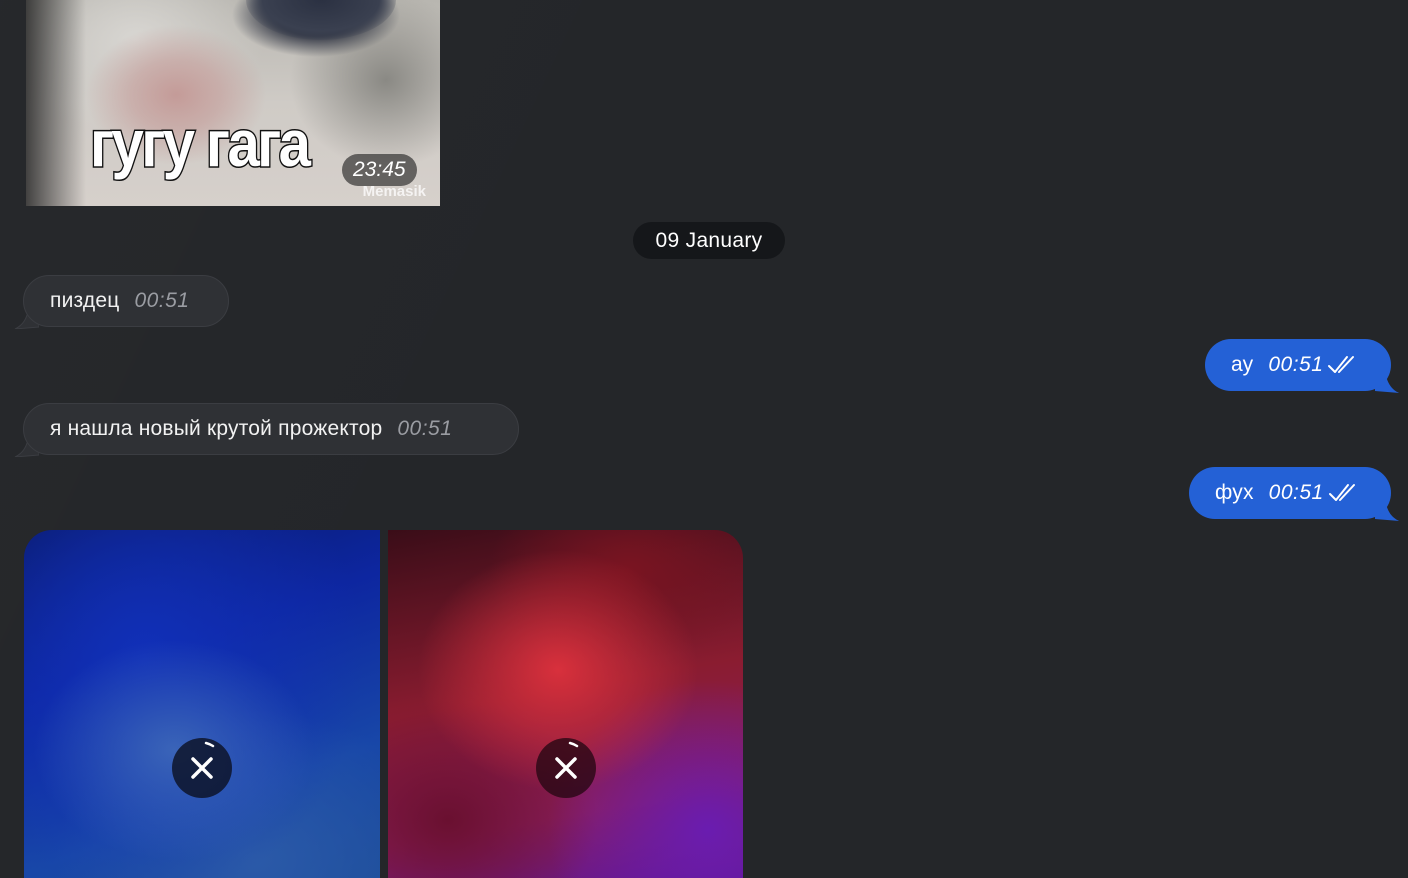 This screenshot has width=1408, height=878. I want to click on outgoing-message: фух 00:51, so click(1290, 493).